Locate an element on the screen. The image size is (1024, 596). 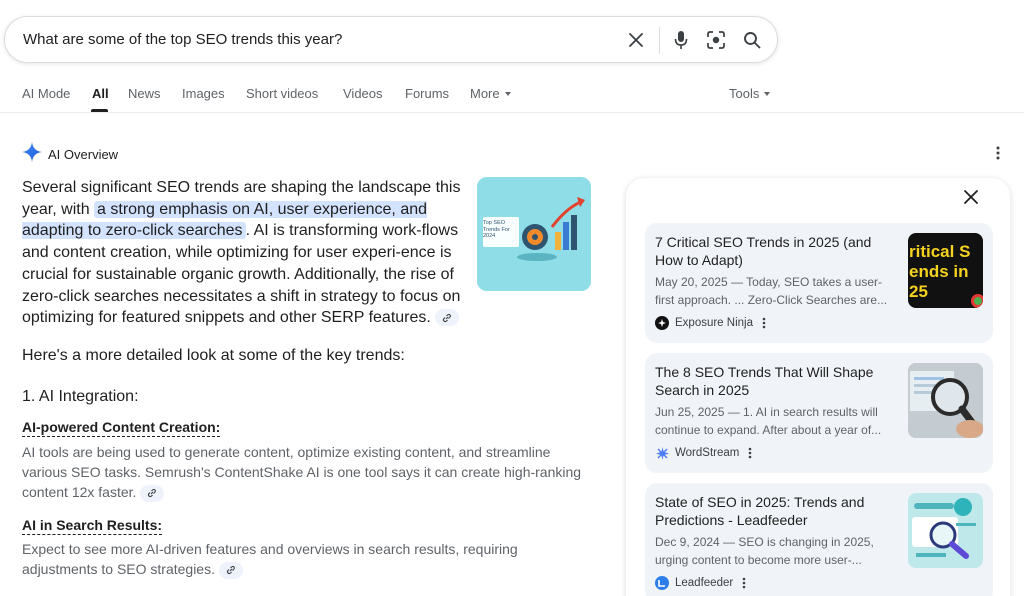
ai-overview-header: AI Overview is located at coordinates (70, 154).